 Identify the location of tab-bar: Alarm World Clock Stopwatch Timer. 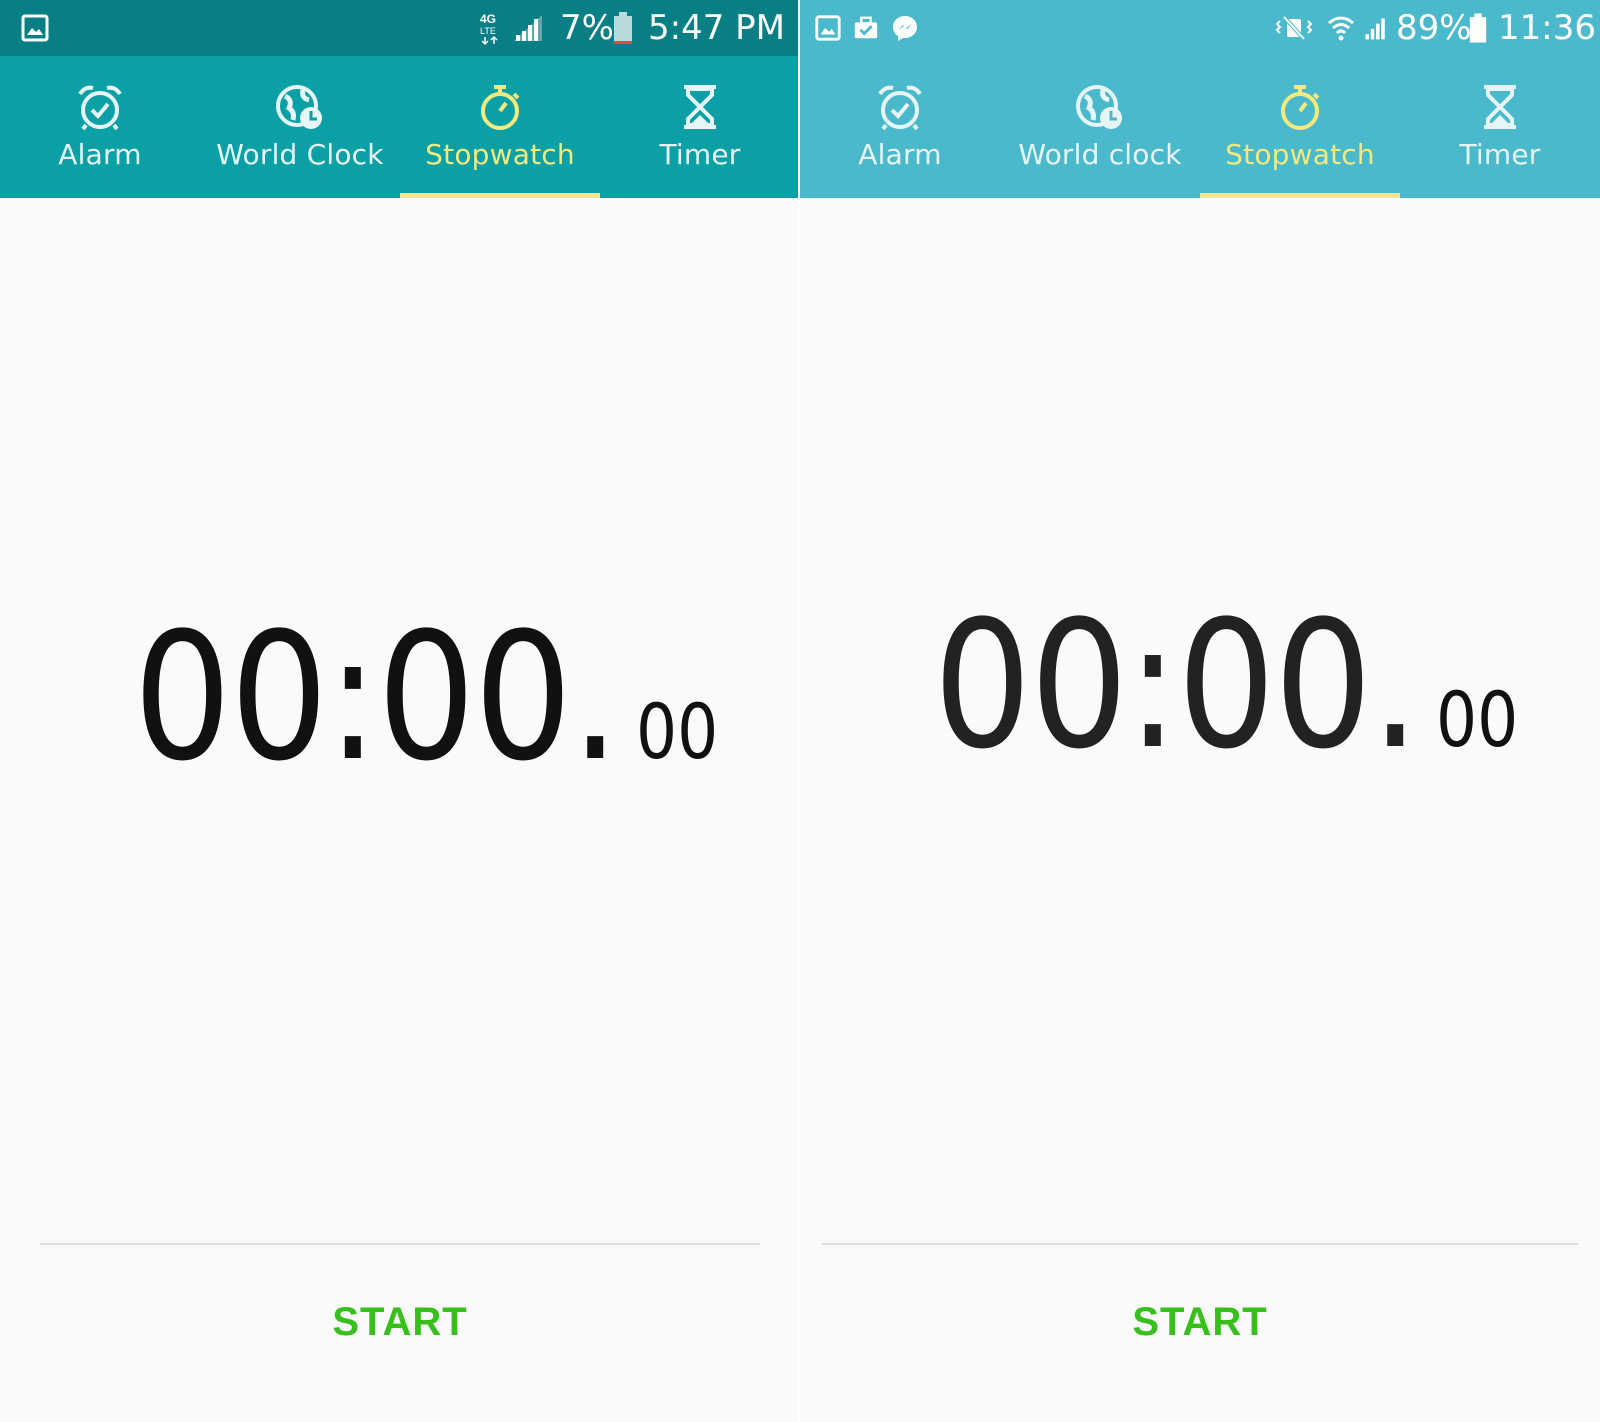
(400, 127).